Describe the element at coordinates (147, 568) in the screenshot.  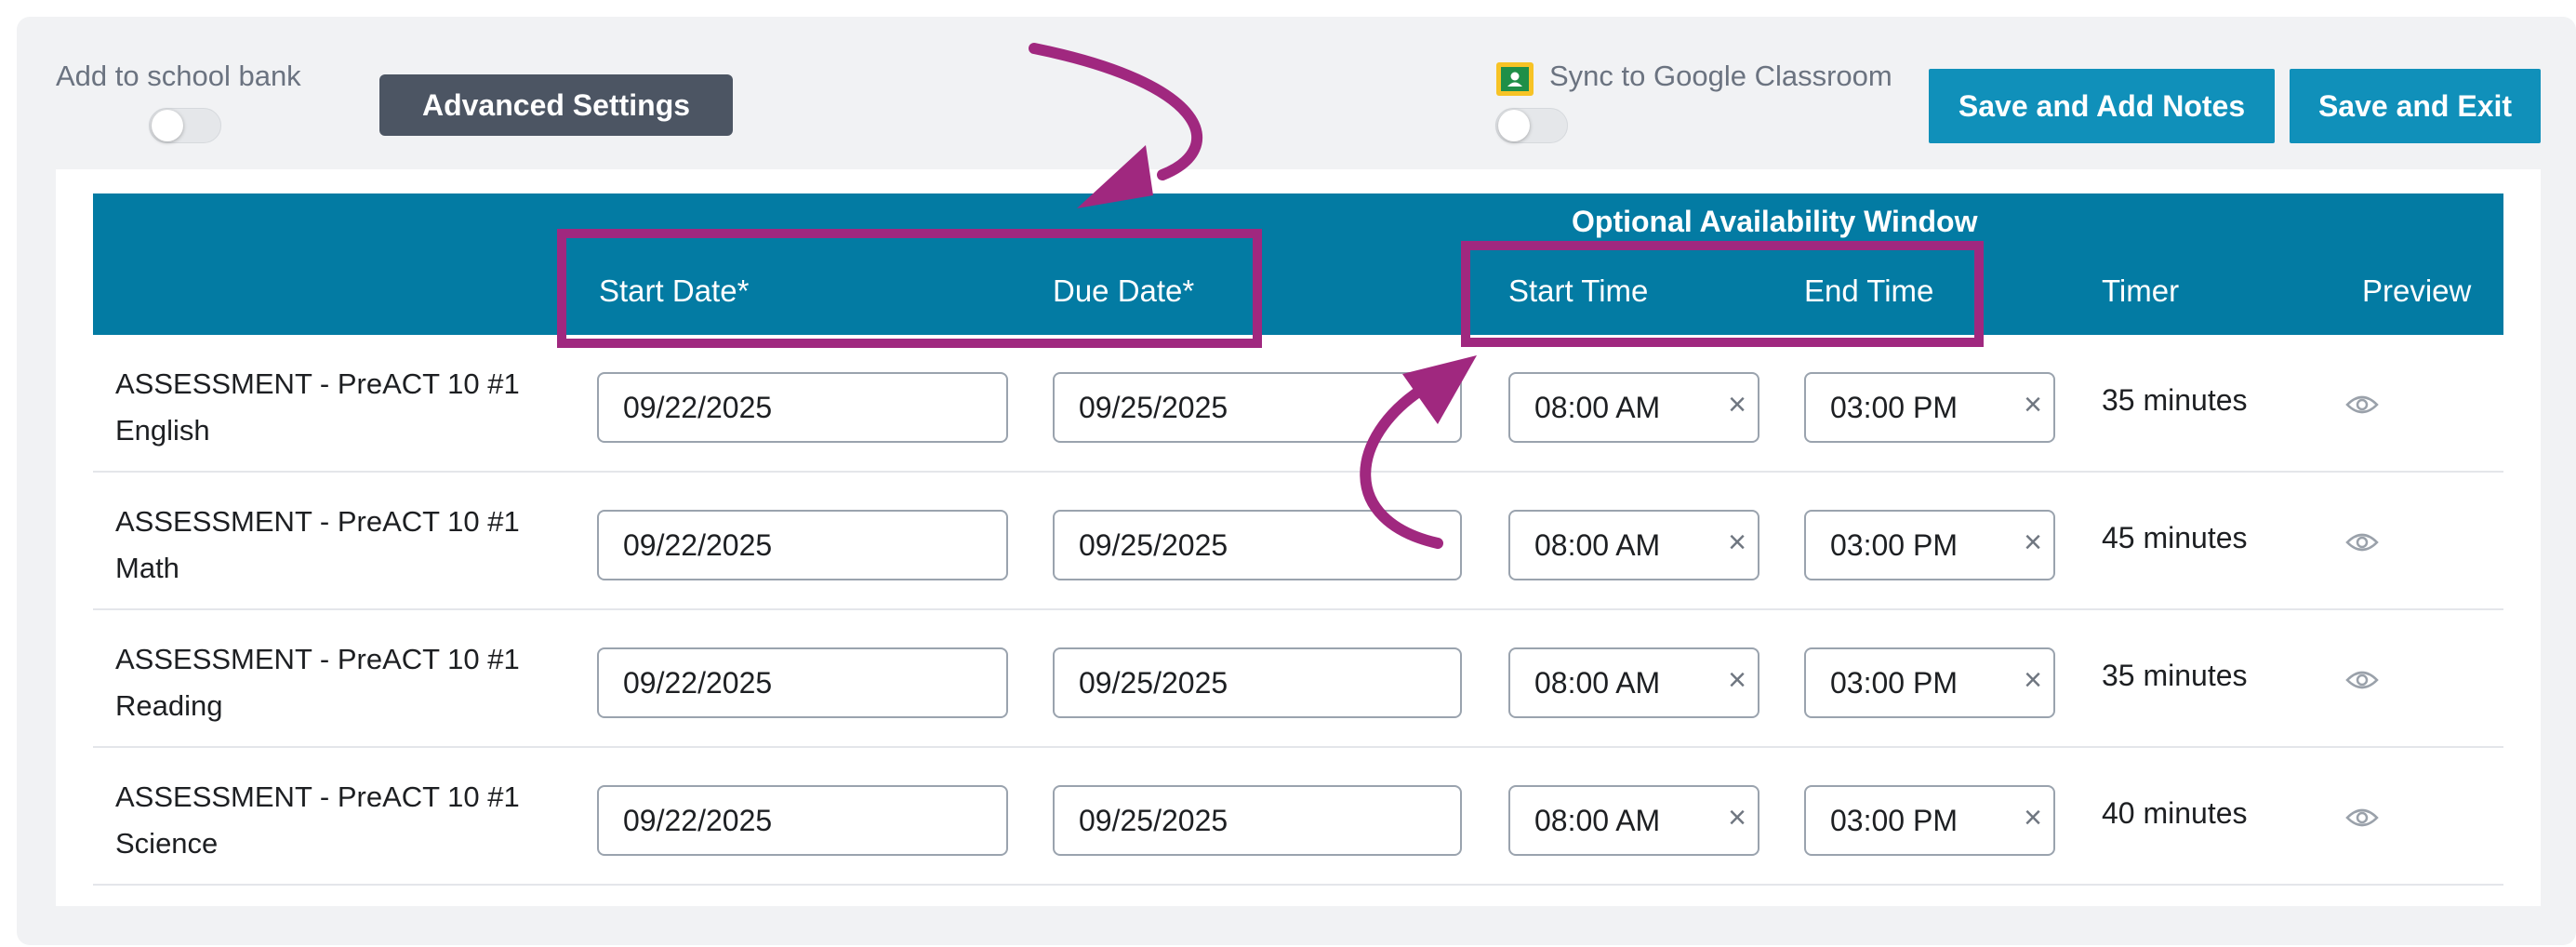
I see `assessment-subject: Math` at that location.